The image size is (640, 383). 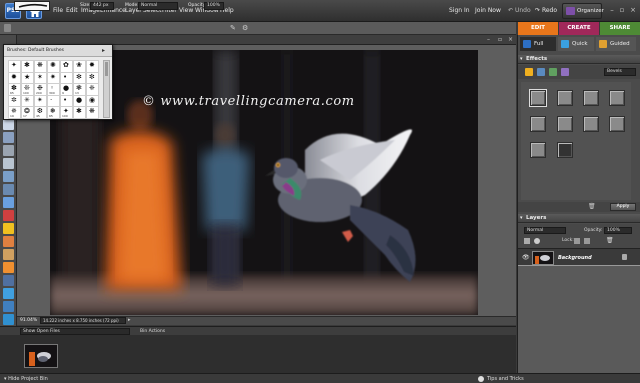 What do you see at coordinates (75, 331) in the screenshot?
I see `show-open-files-dropdown: Show Open Files` at bounding box center [75, 331].